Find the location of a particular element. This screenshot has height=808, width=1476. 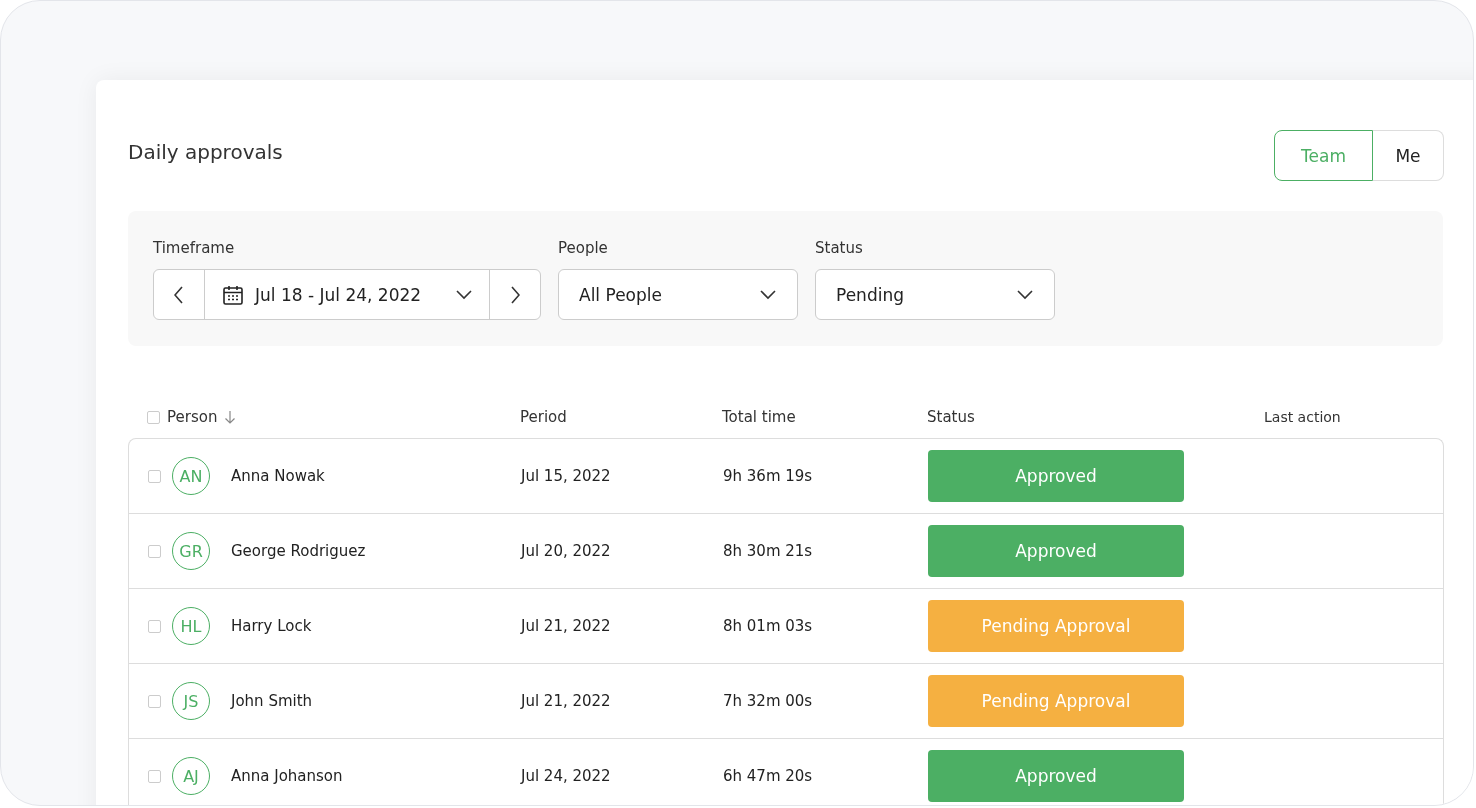

page-title: Daily approvals is located at coordinates (205, 151).